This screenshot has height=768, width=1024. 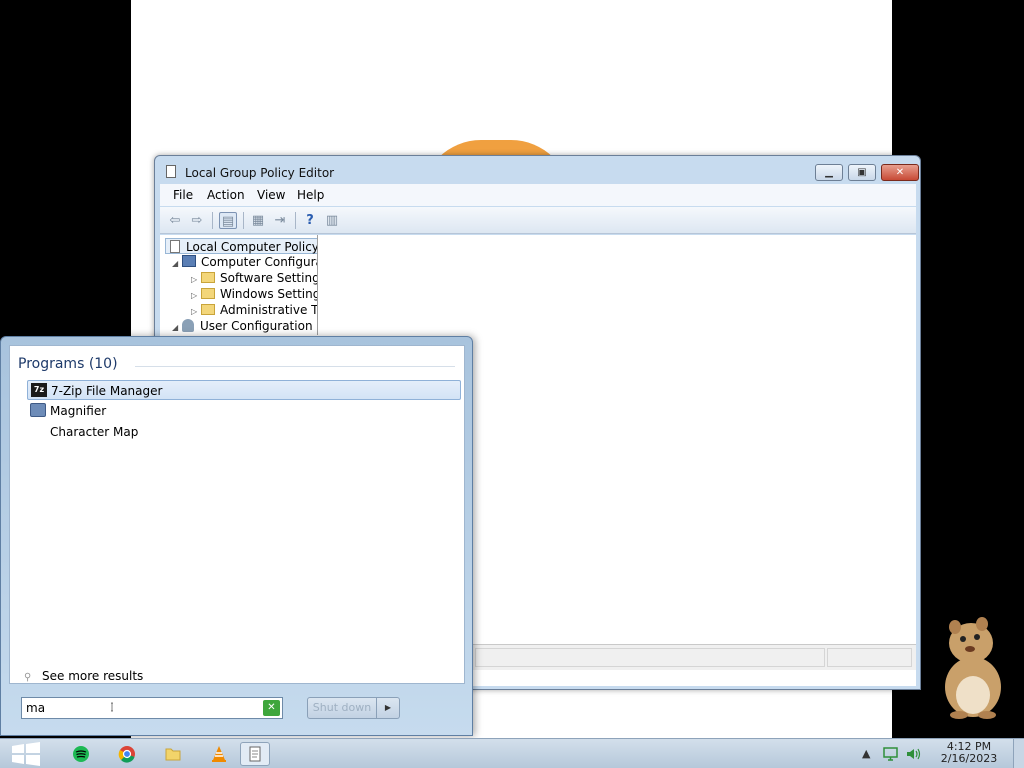 What do you see at coordinates (127, 754) in the screenshot?
I see `chrome-icon` at bounding box center [127, 754].